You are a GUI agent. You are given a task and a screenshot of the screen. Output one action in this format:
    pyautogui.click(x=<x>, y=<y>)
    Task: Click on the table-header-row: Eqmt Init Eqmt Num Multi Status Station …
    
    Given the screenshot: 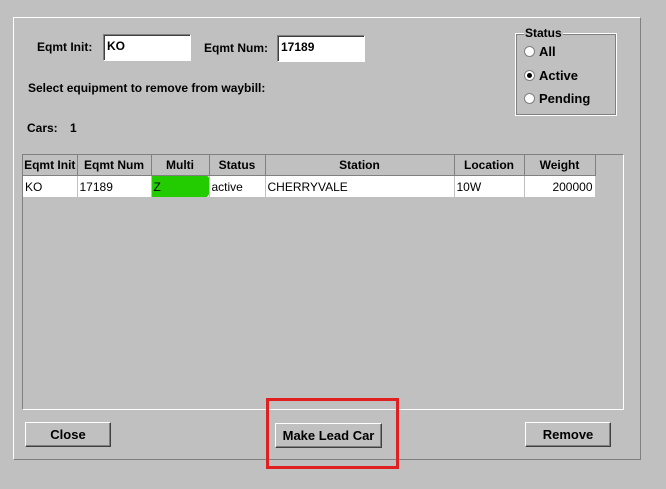 What is the action you would take?
    pyautogui.click(x=309, y=165)
    